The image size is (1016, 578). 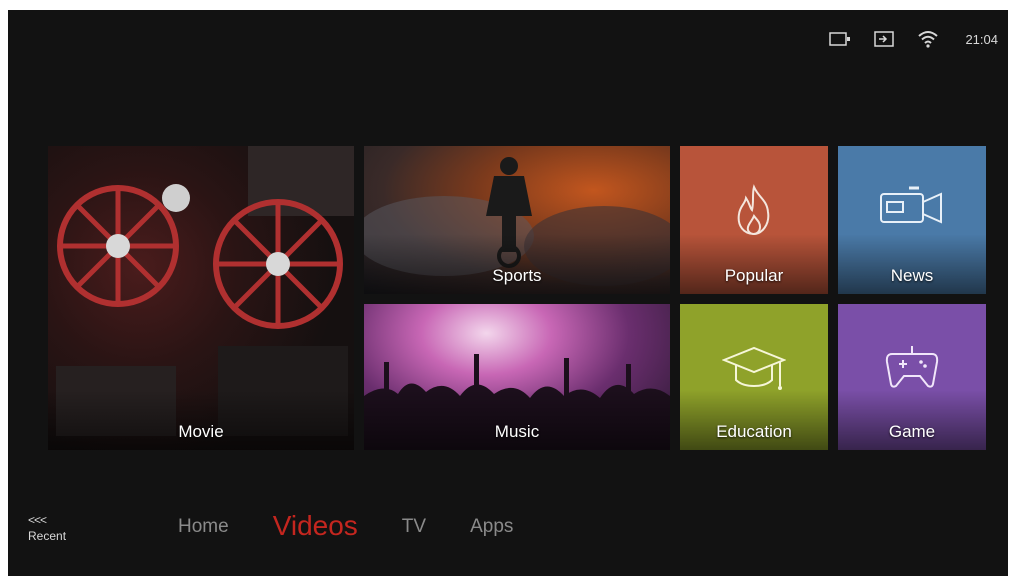 I want to click on tile-label: Popular, so click(x=754, y=275).